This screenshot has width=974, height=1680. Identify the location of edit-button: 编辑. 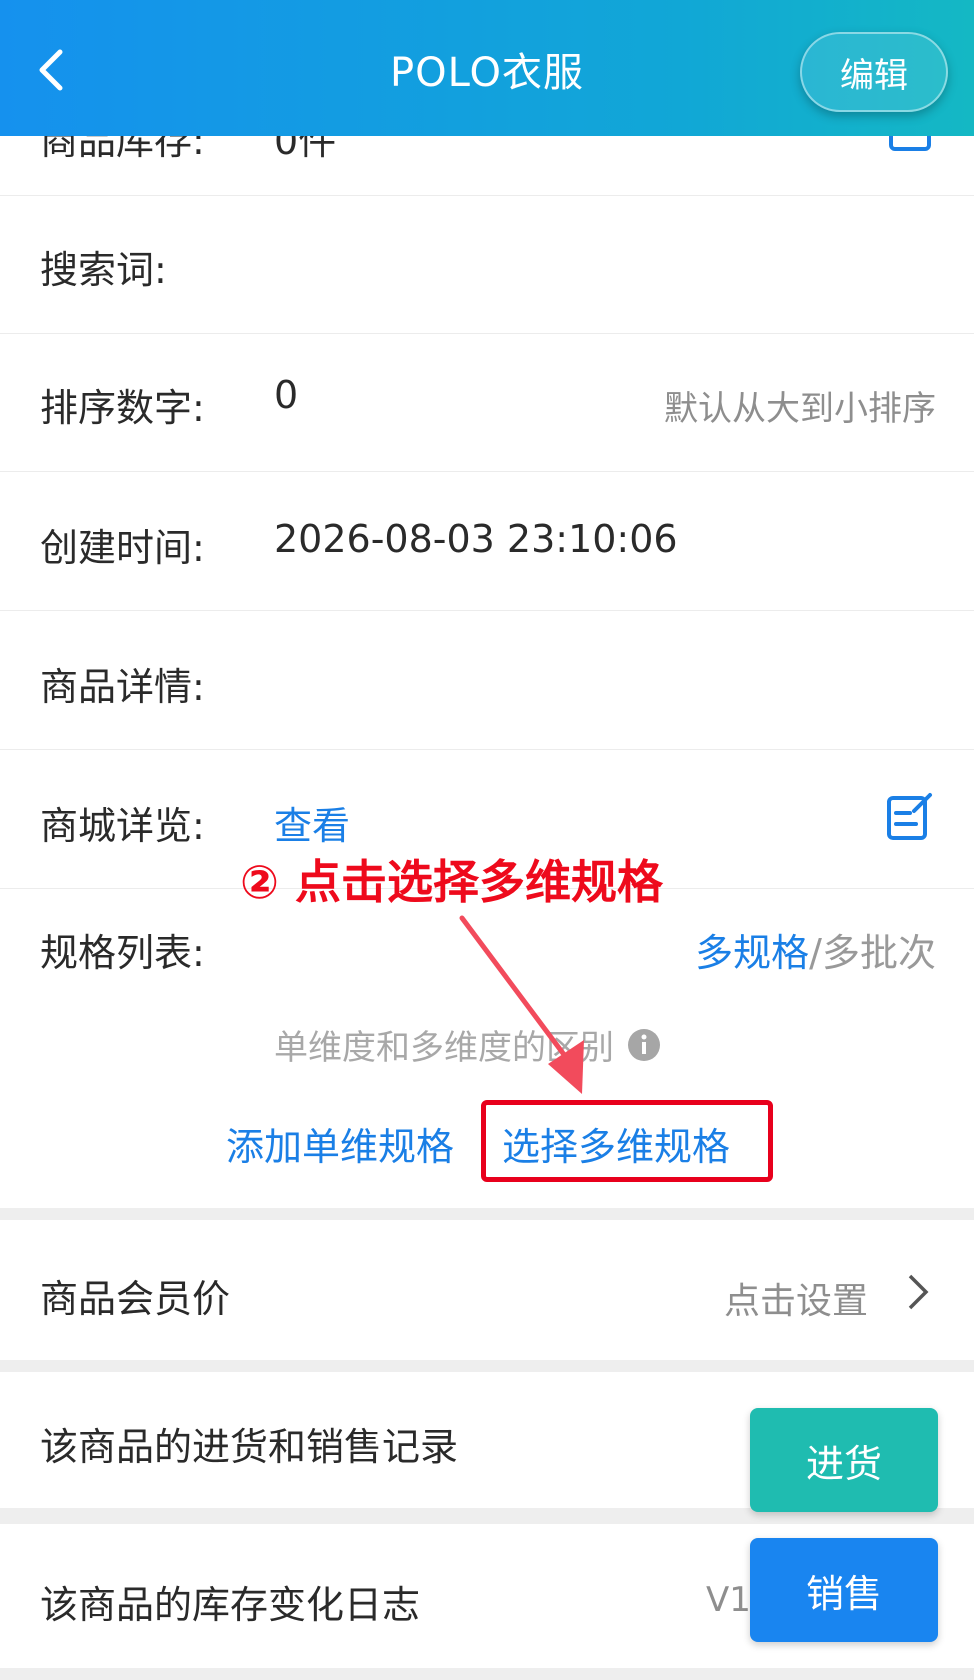
(874, 72).